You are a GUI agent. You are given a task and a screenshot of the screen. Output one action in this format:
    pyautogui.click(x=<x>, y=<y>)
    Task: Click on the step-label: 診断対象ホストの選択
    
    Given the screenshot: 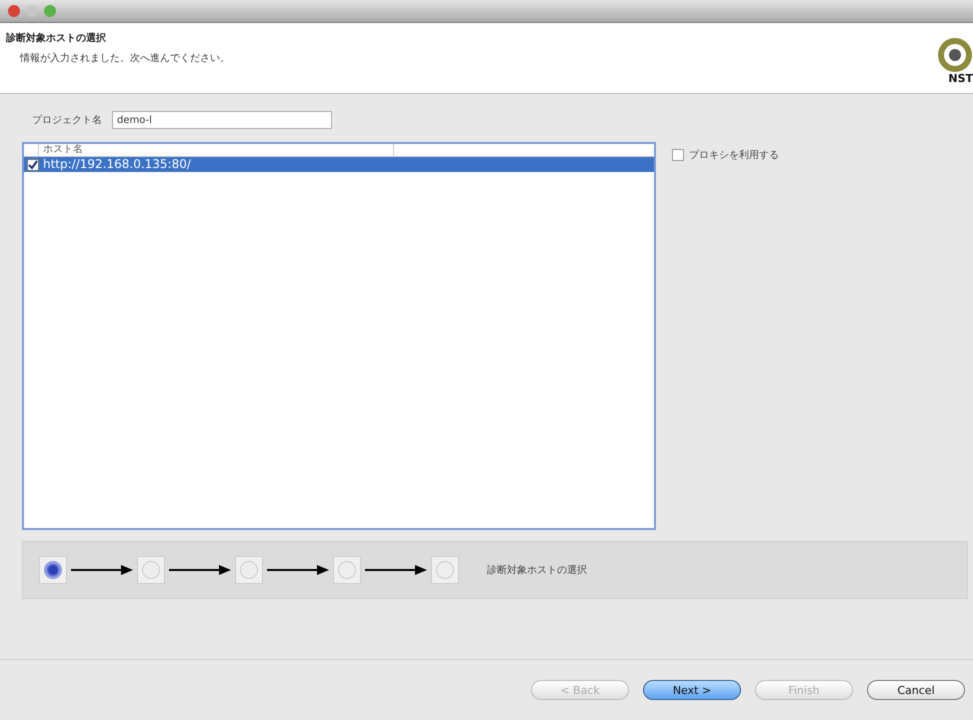 What is the action you would take?
    pyautogui.click(x=537, y=570)
    